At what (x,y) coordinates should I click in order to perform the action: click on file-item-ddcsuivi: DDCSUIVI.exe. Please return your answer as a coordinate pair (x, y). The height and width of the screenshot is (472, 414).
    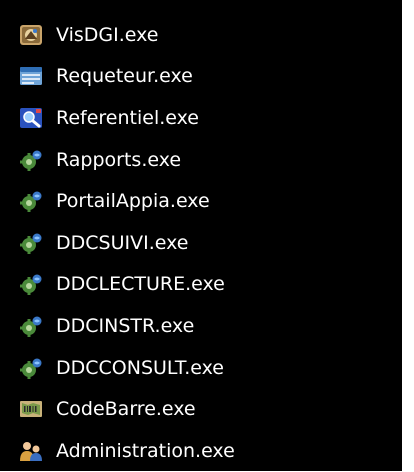
    Looking at the image, I should click on (117, 243).